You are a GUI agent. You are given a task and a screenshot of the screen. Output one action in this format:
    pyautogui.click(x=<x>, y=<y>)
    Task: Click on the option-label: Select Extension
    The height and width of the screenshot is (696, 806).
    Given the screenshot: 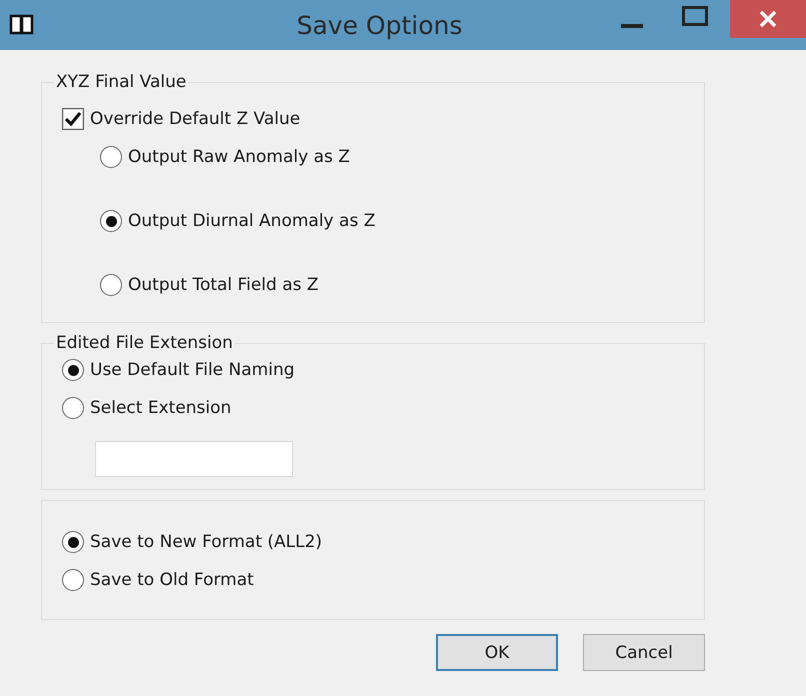 What is the action you would take?
    pyautogui.click(x=161, y=408)
    